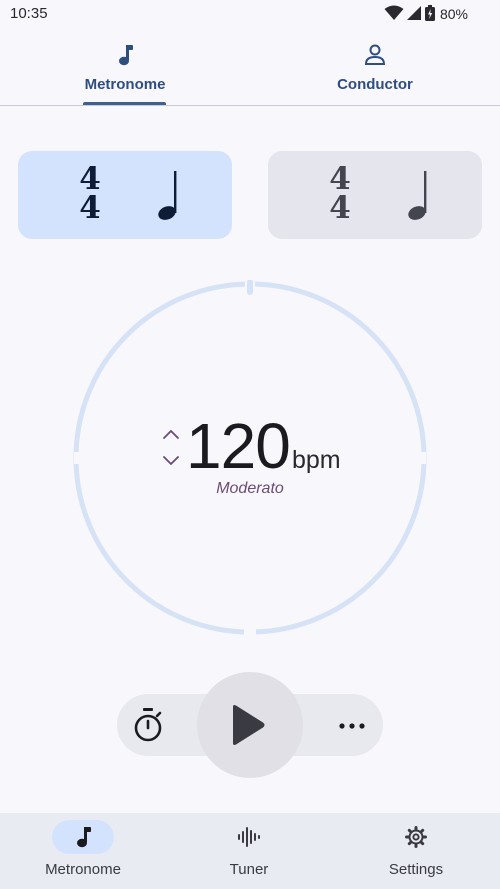  I want to click on preset-card: 4 4, so click(375, 195).